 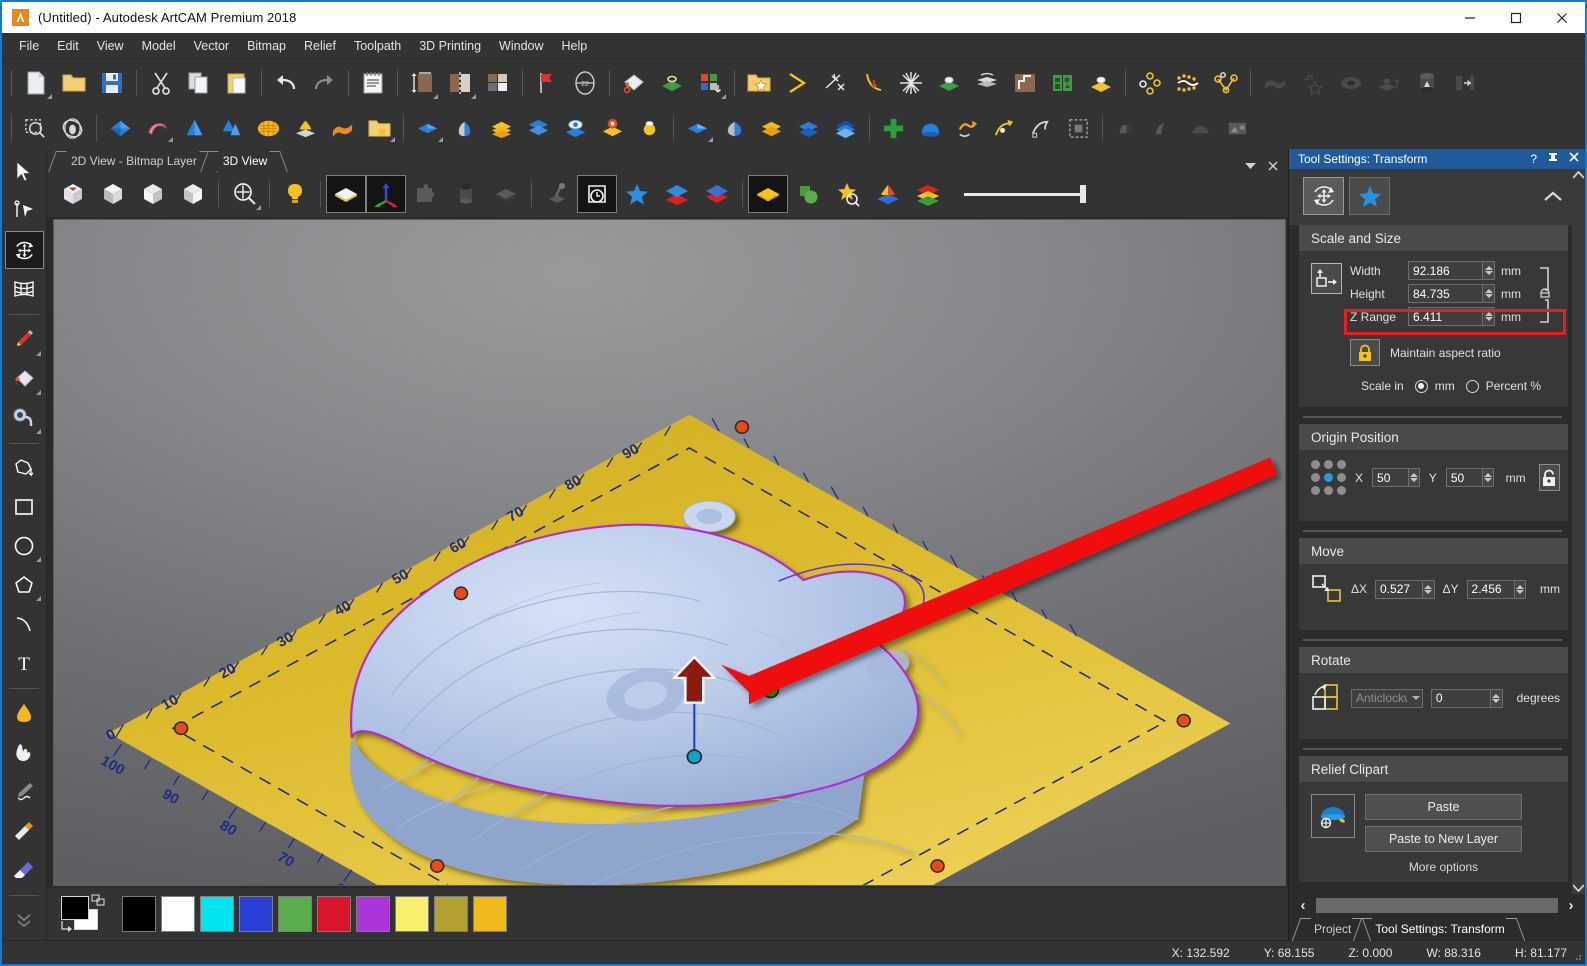 I want to click on axis-gizmo-icon, so click(x=386, y=194).